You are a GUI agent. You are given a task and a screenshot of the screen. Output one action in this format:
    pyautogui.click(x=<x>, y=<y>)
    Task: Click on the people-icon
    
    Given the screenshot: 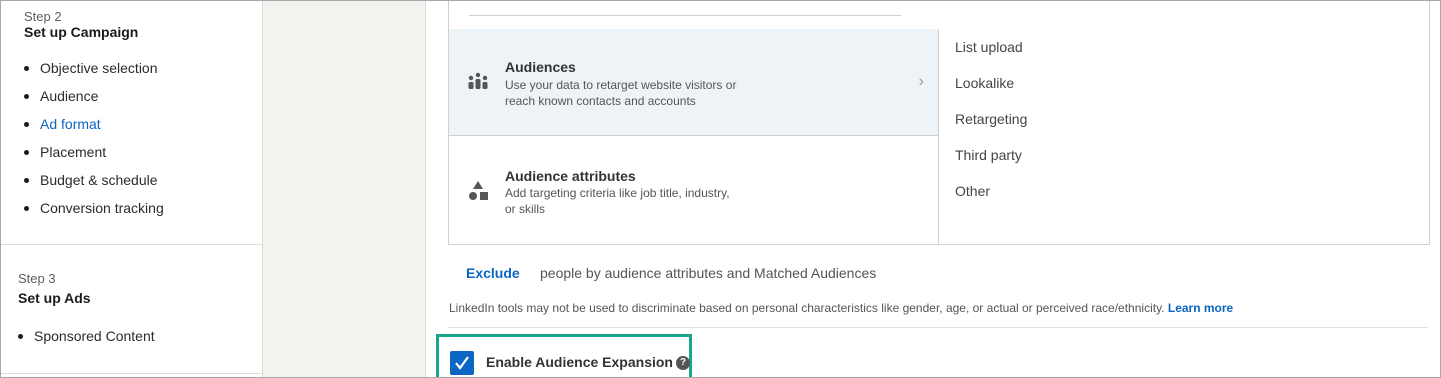 What is the action you would take?
    pyautogui.click(x=478, y=82)
    